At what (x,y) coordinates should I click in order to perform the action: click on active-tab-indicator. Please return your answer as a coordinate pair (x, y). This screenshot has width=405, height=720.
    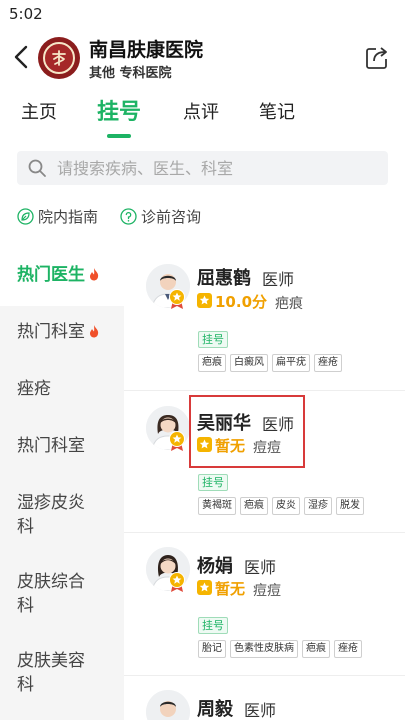
    Looking at the image, I should click on (119, 136).